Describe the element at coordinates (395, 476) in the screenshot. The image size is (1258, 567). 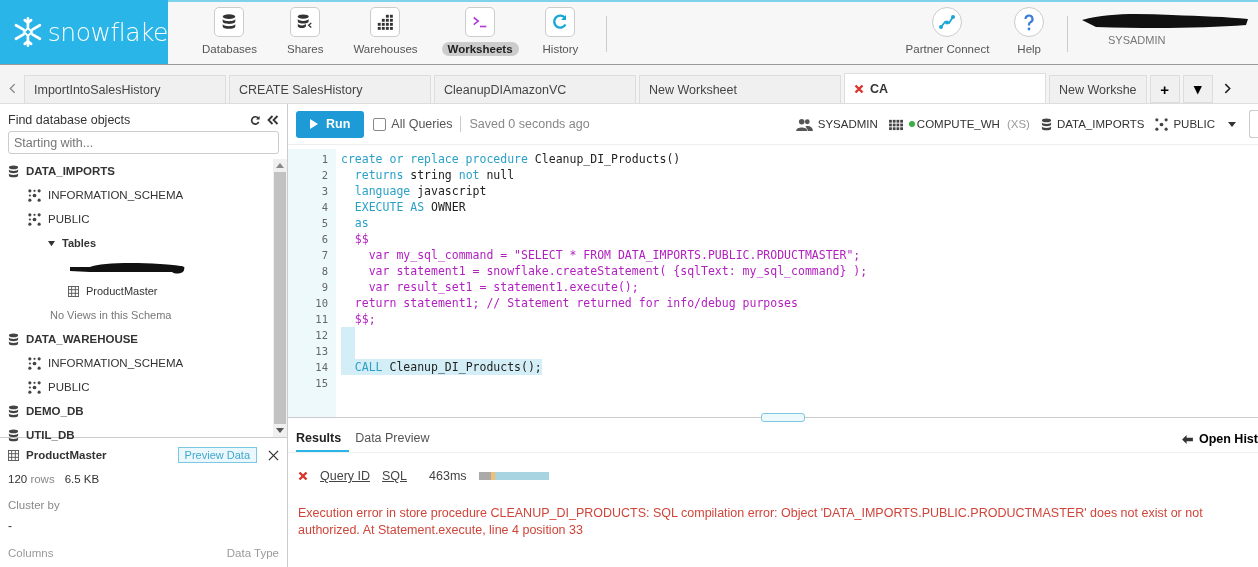
I see `sql-link: SQL` at that location.